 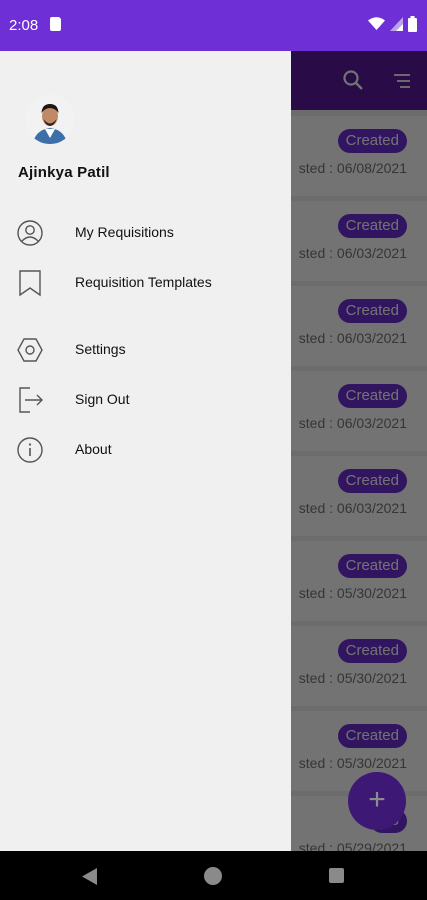 I want to click on menu-item-sign-out: Sign Out, so click(x=145, y=400).